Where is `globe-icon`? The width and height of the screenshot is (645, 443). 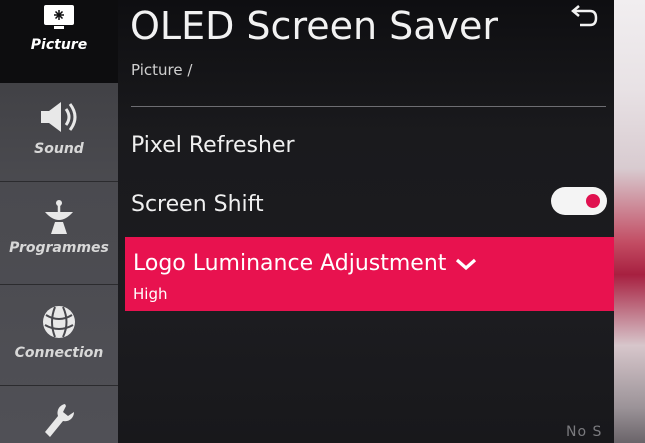
globe-icon is located at coordinates (59, 322).